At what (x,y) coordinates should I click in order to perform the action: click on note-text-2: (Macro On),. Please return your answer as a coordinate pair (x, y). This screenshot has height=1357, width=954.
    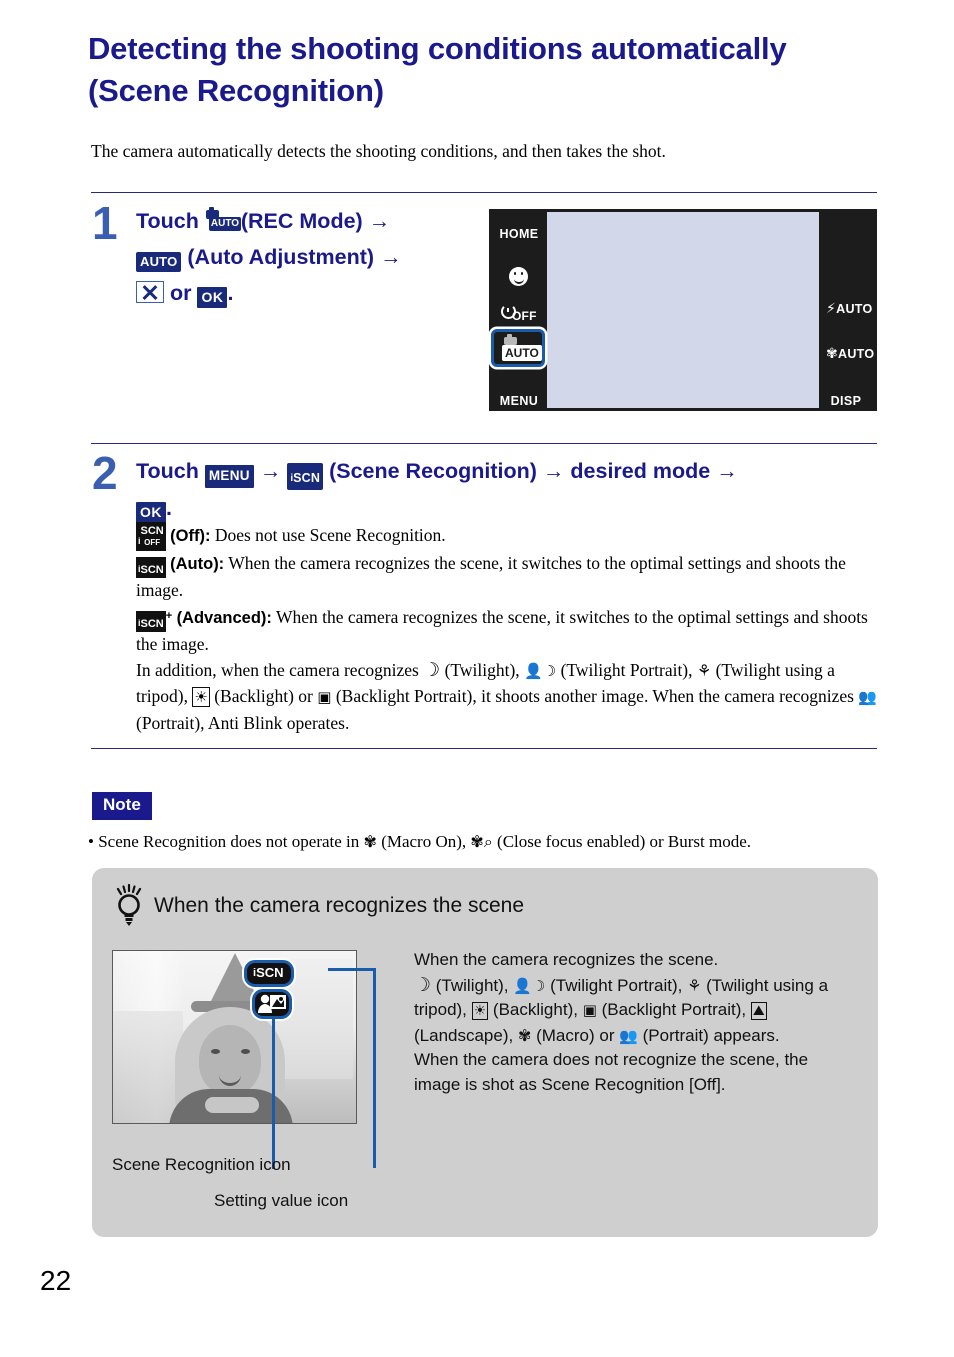
    Looking at the image, I should click on (423, 841).